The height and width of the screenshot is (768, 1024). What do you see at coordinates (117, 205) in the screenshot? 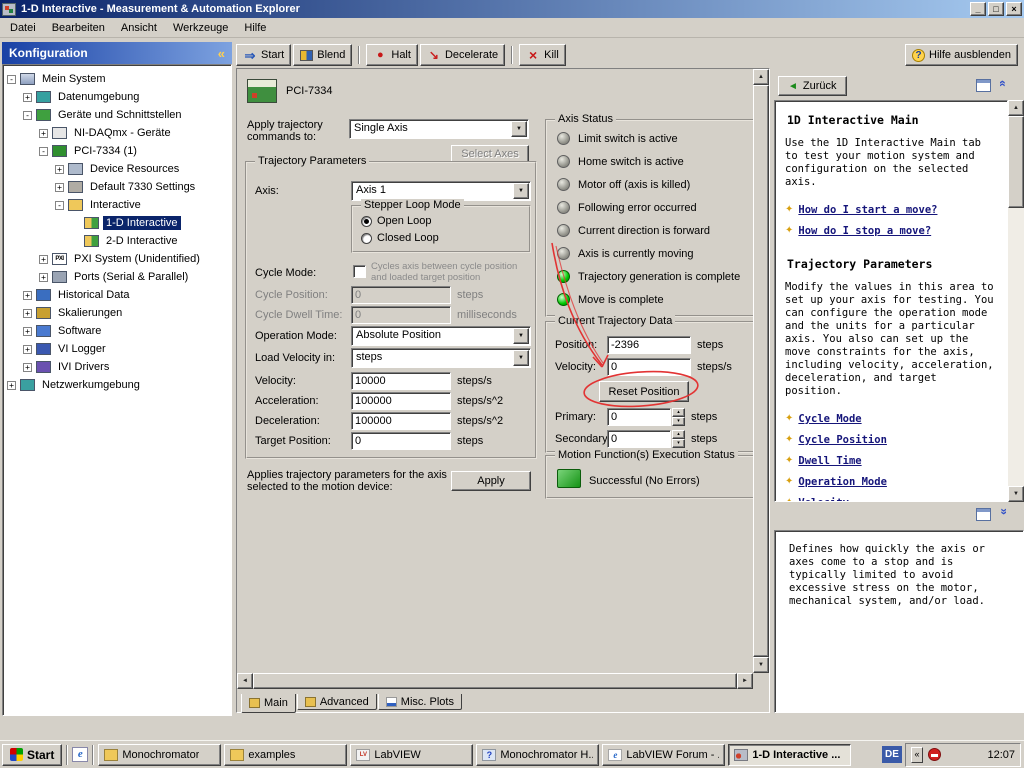
I see `tree-item-interactive: - Interactive` at bounding box center [117, 205].